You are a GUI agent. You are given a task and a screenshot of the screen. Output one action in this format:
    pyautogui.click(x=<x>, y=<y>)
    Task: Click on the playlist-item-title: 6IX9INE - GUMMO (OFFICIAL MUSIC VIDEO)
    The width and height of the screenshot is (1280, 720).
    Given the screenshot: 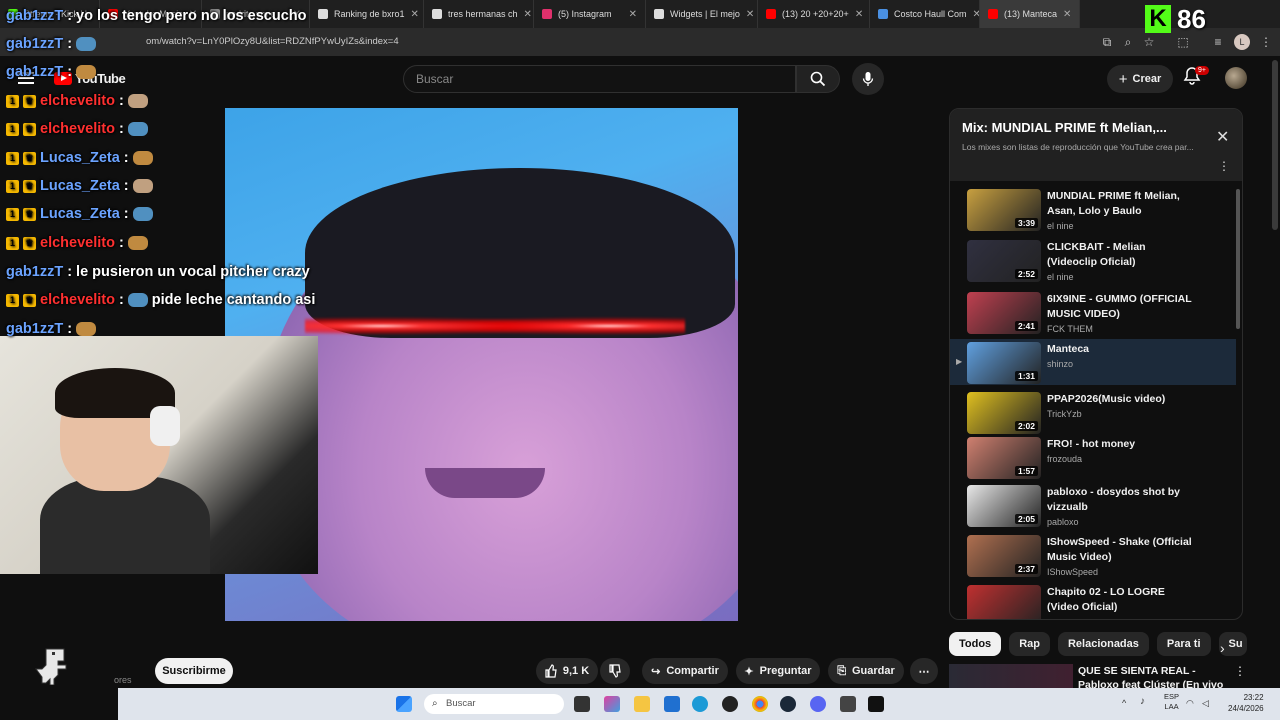 What is the action you would take?
    pyautogui.click(x=1122, y=307)
    